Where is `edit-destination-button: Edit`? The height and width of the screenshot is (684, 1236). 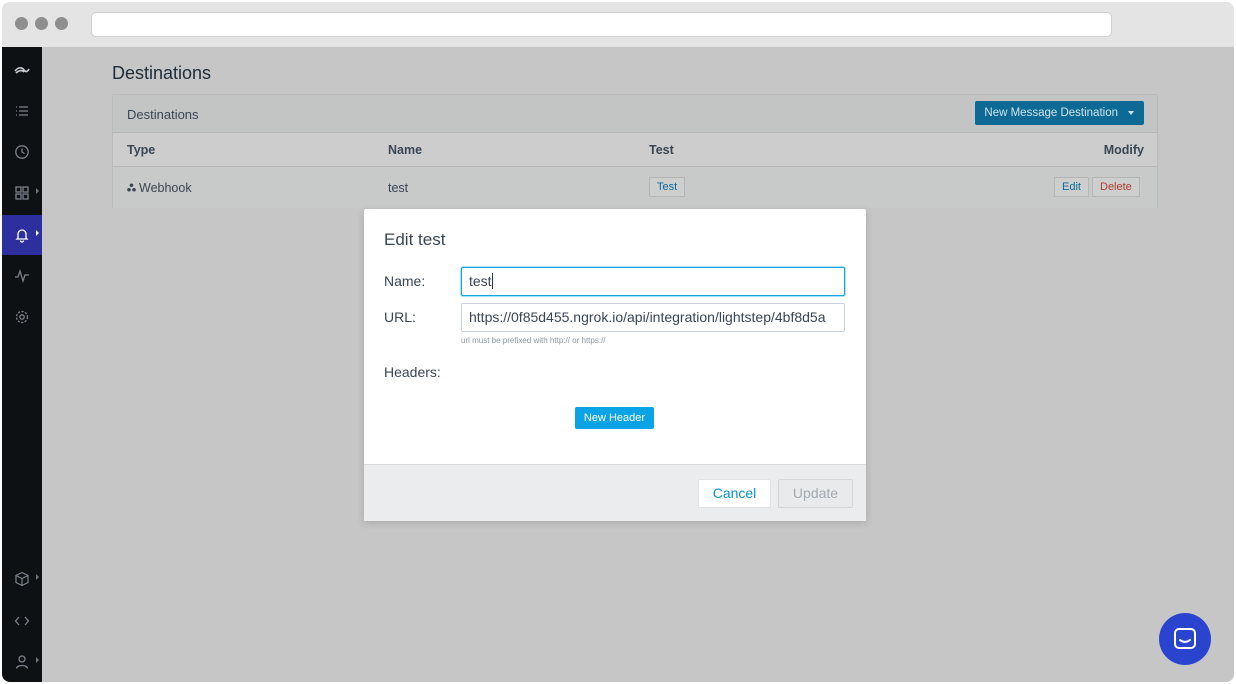
edit-destination-button: Edit is located at coordinates (1071, 187).